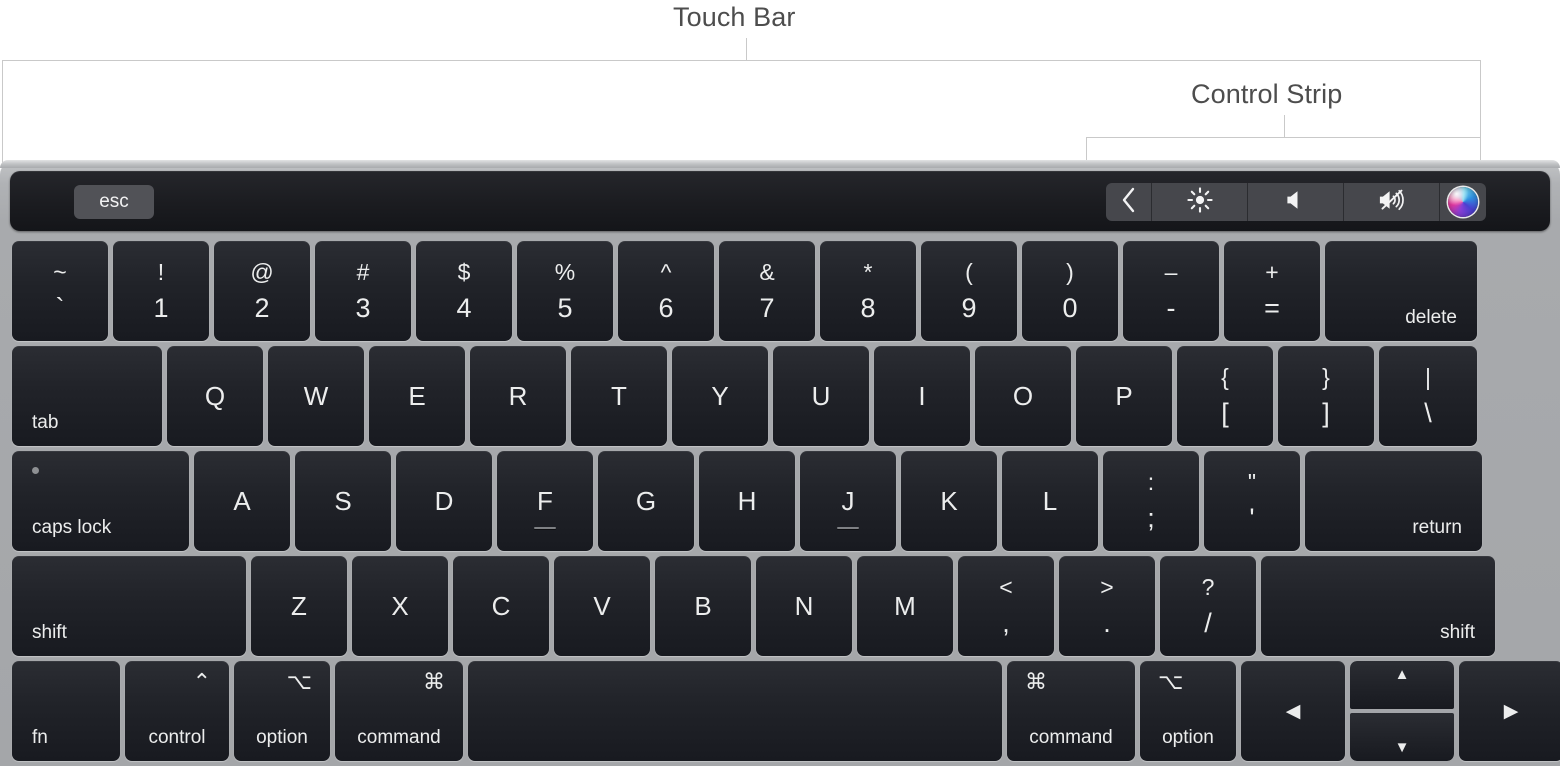 This screenshot has height=766, width=1560. What do you see at coordinates (746, 49) in the screenshot?
I see `touch-bar-callout-stem` at bounding box center [746, 49].